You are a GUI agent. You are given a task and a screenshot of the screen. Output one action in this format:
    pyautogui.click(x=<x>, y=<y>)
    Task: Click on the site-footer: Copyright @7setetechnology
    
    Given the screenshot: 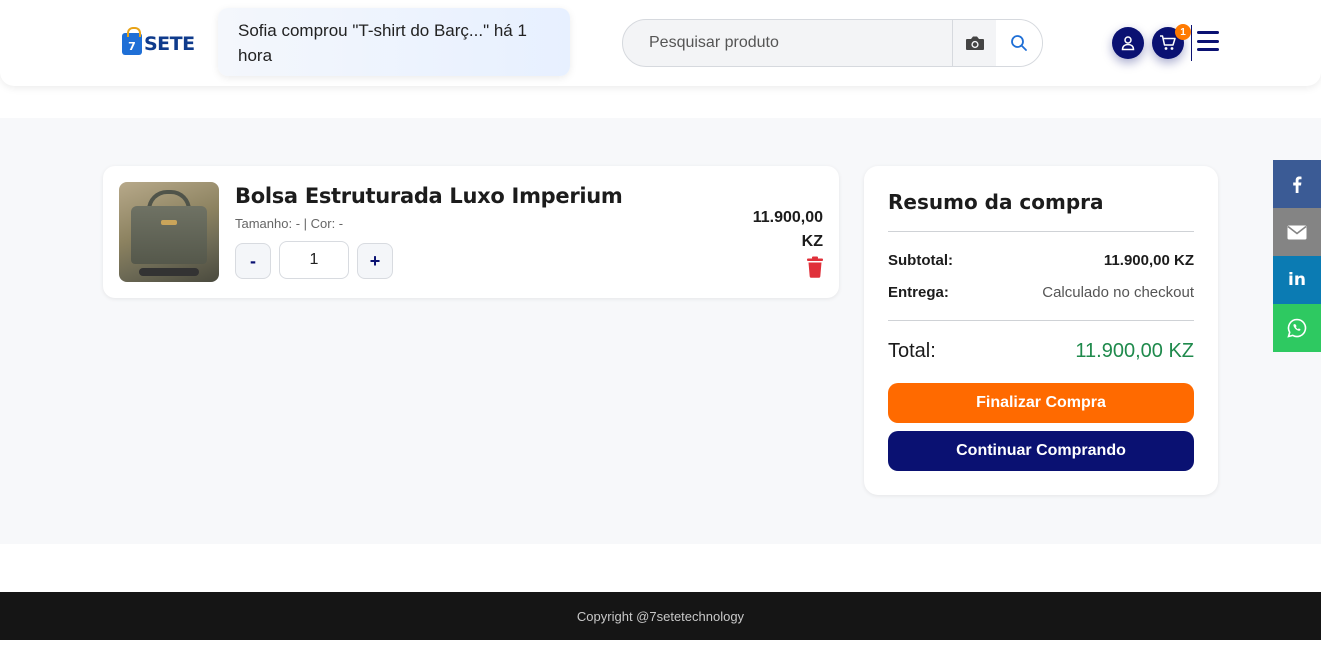 What is the action you would take?
    pyautogui.click(x=660, y=616)
    